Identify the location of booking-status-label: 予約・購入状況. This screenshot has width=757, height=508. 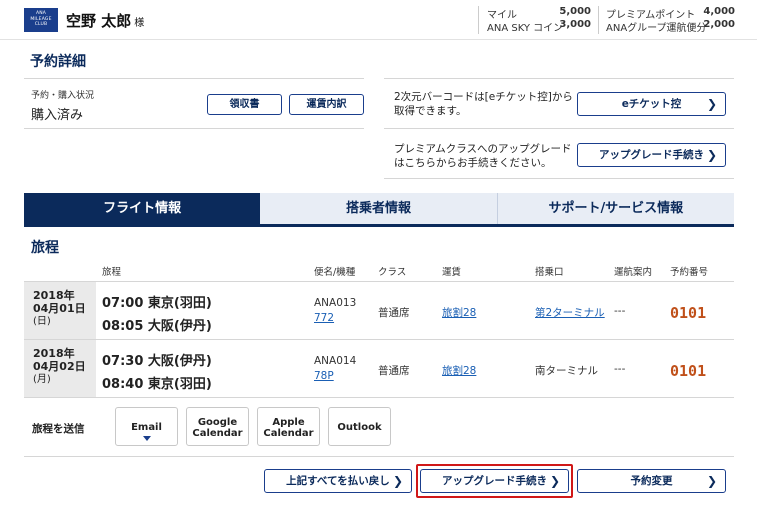
(63, 96).